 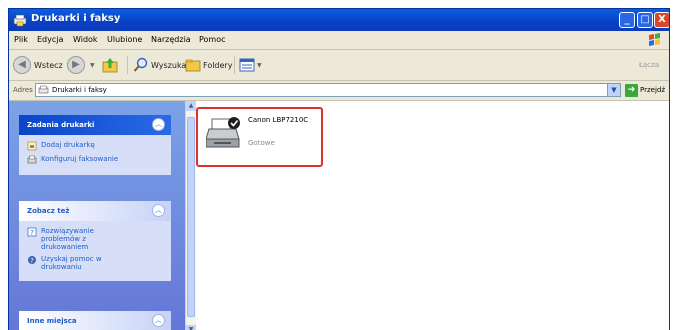 I want to click on menu-help: Pomoc, so click(x=212, y=39).